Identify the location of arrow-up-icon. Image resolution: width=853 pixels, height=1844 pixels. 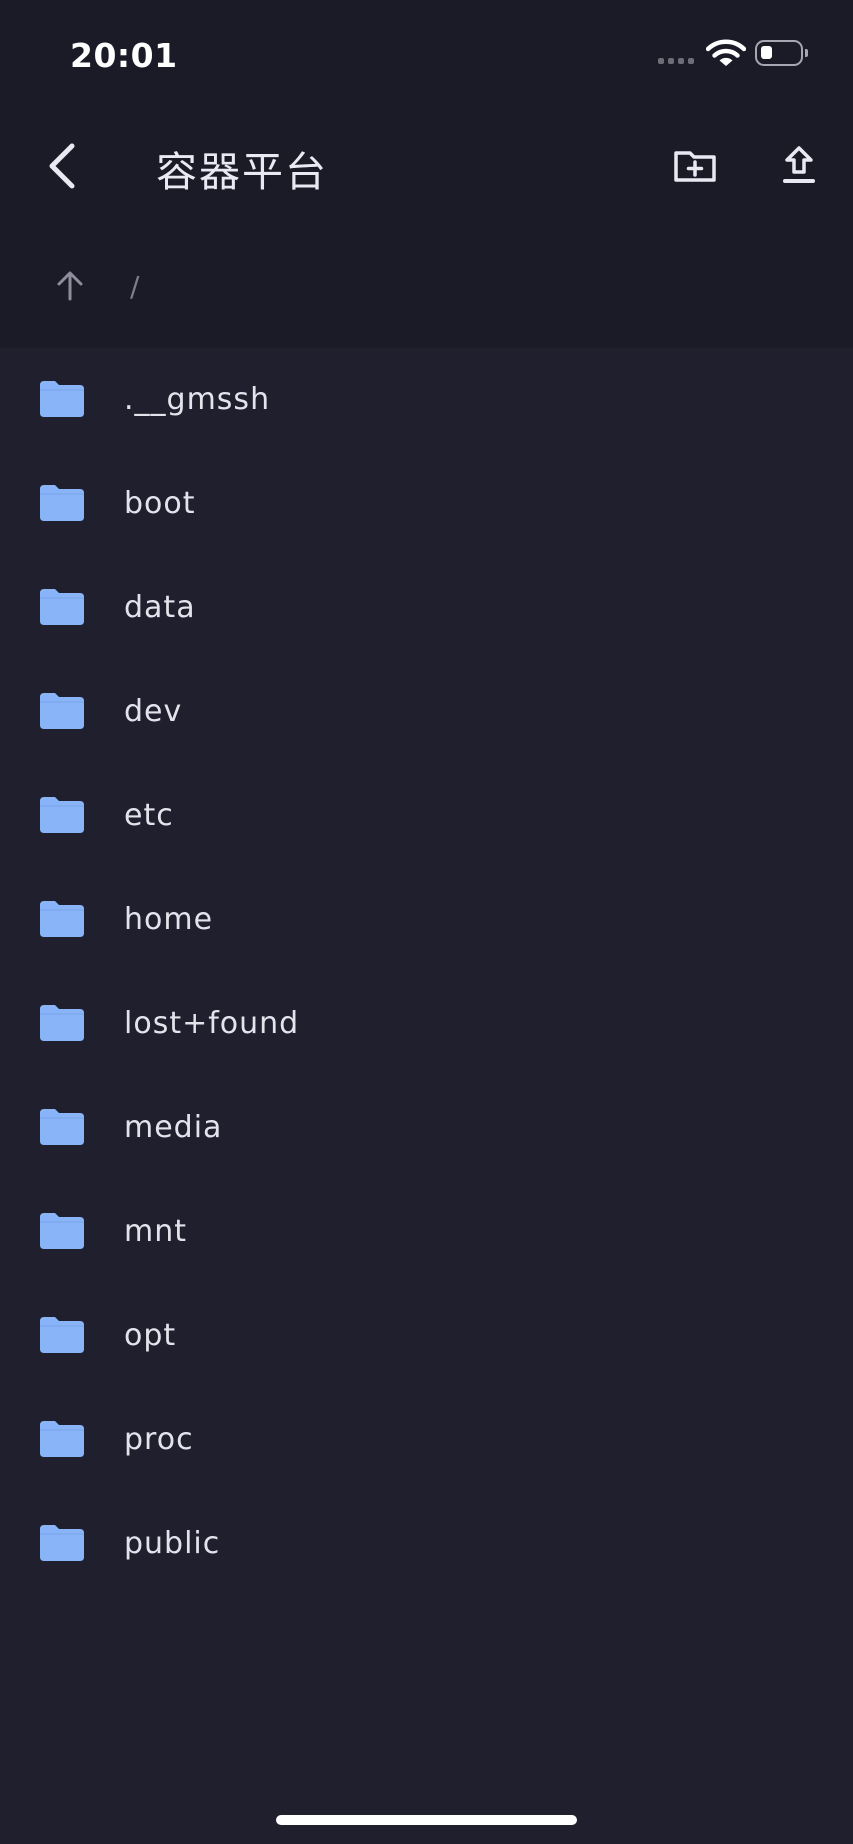
(70, 286).